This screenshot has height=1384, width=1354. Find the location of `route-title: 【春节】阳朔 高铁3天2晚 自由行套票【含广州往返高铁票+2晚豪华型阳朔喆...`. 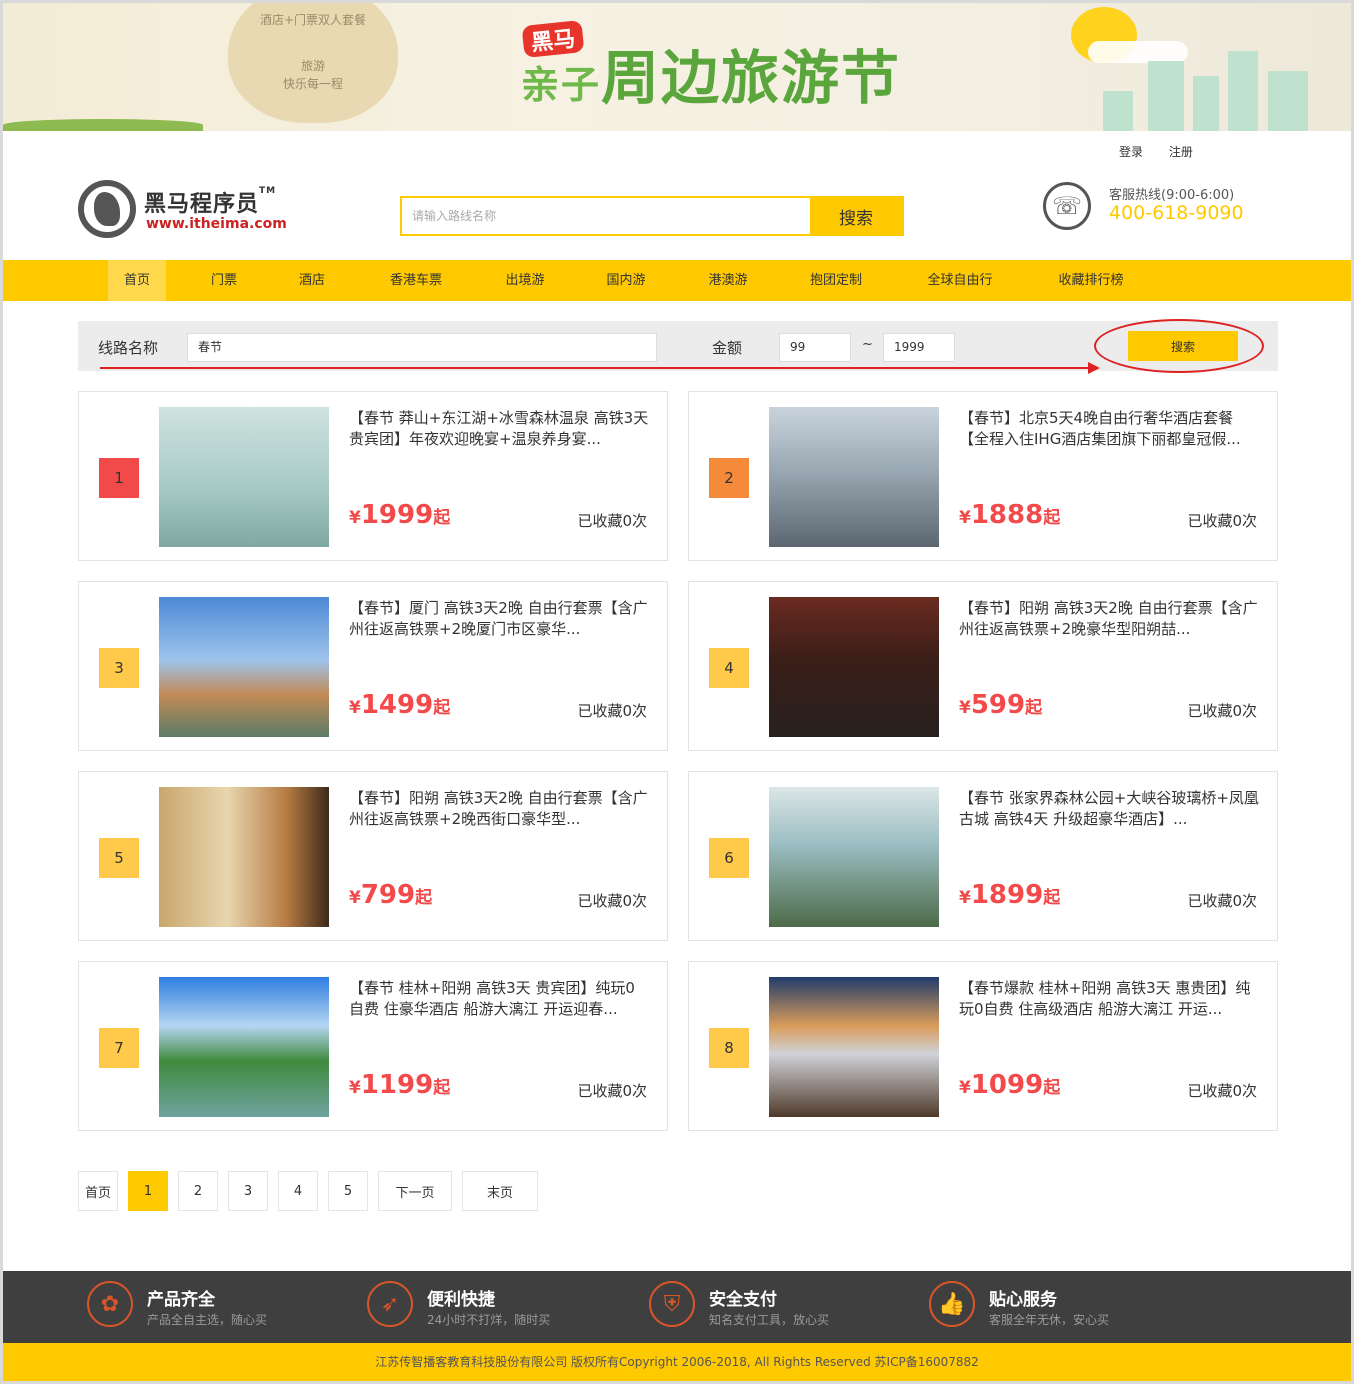

route-title: 【春节】阳朔 高铁3天2晚 自由行套票【含广州往返高铁票+2晚豪华型阳朔喆... is located at coordinates (1109, 619).